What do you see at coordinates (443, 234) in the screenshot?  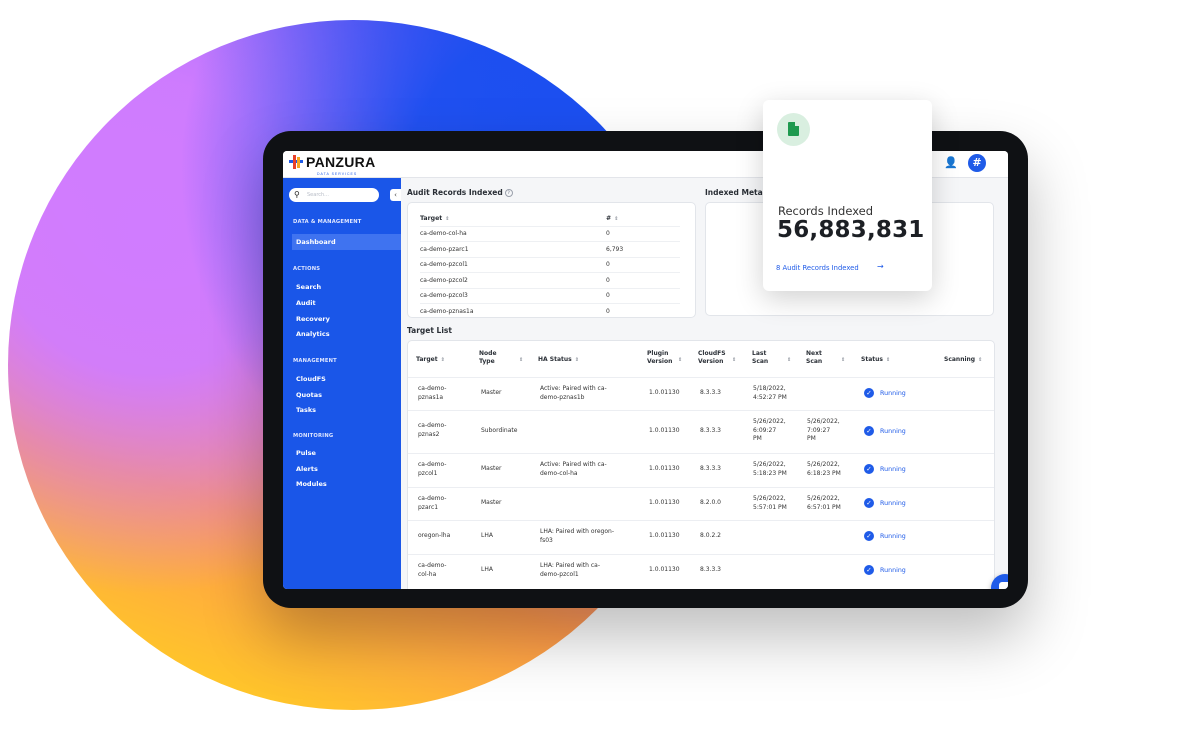 I see `audit-cell-target: ca-demo-col-ha` at bounding box center [443, 234].